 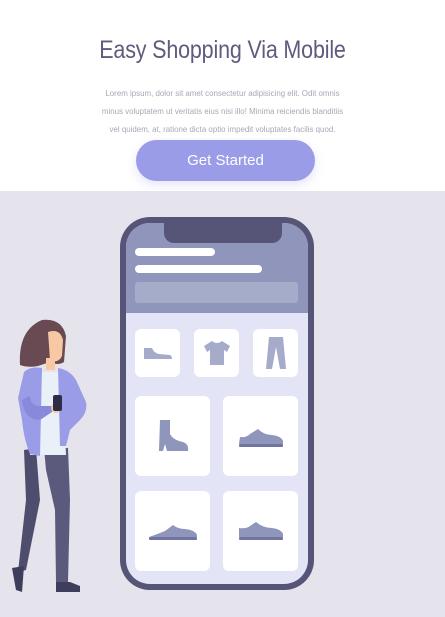 I want to click on tshirt-icon, so click(x=216, y=353).